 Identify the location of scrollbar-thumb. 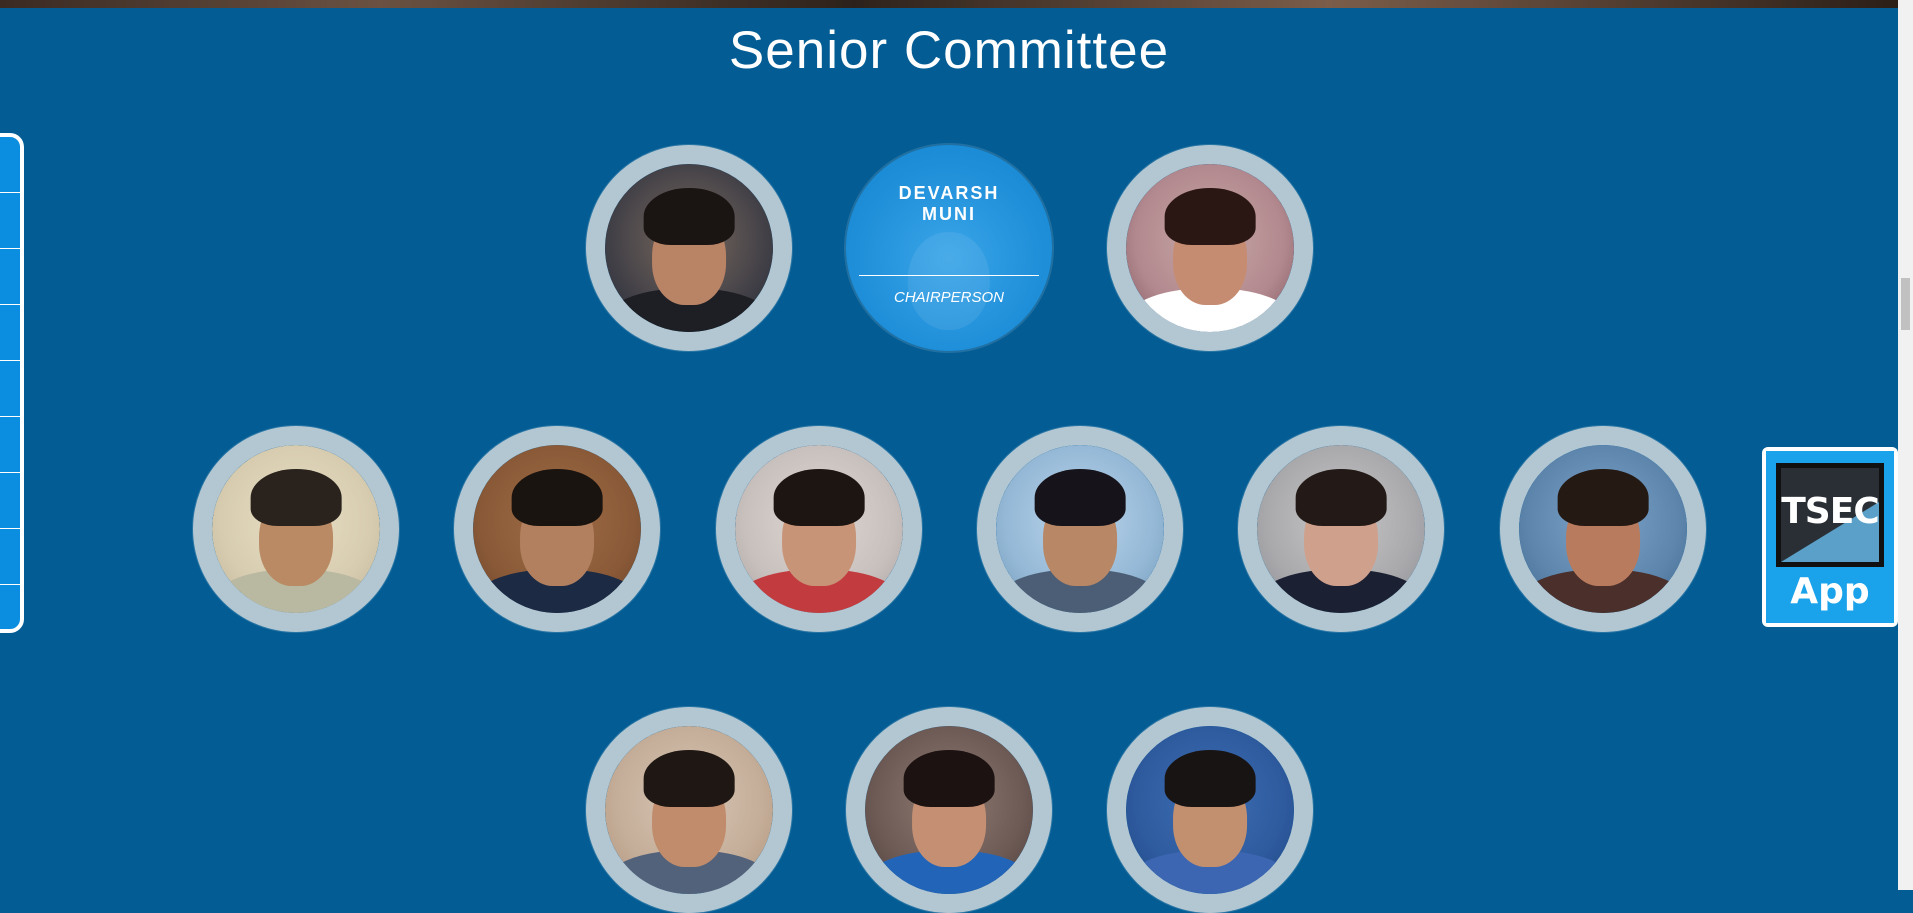
(1905, 304).